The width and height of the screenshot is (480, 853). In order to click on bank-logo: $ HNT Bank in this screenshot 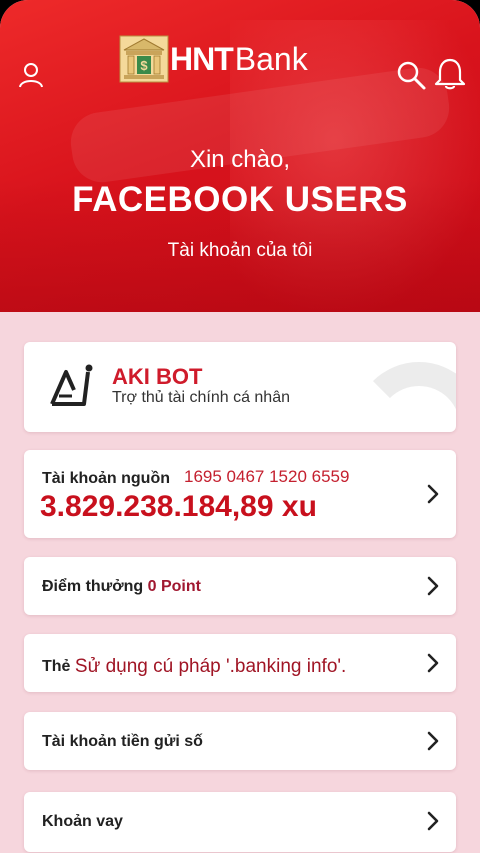, I will do `click(213, 59)`.